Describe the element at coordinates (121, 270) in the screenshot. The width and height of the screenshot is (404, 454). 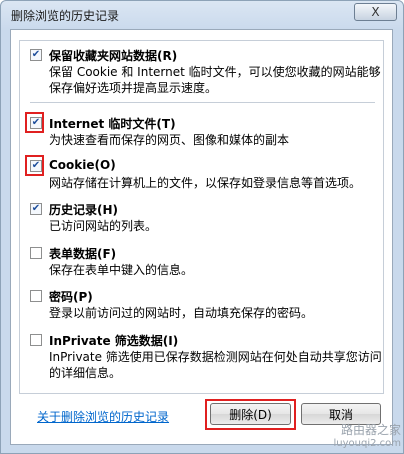
I see `option-description: 保存在表单中键入的信息。` at that location.